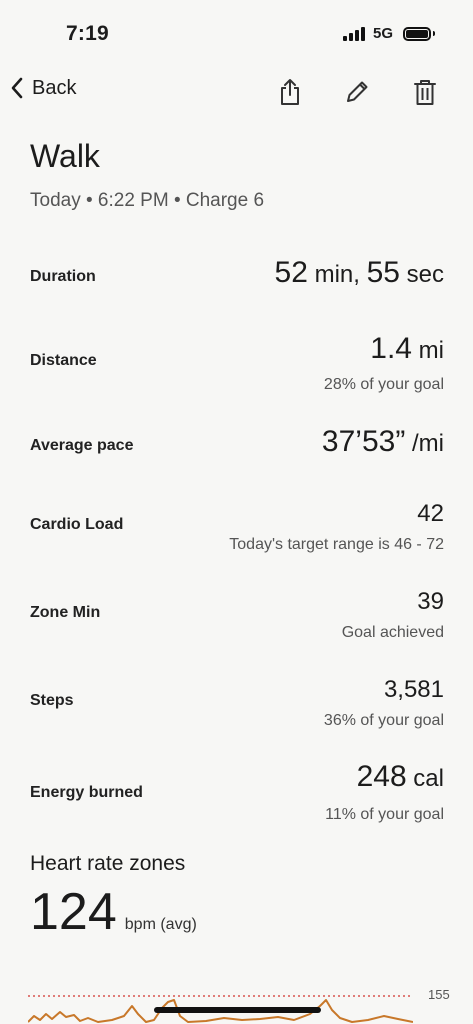 The width and height of the screenshot is (473, 1024). I want to click on heart-rate-avg-value: 124, so click(73, 912).